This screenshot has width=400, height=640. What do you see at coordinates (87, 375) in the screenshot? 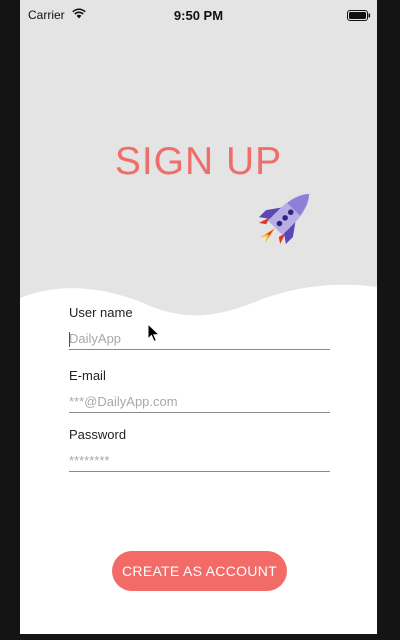
I see `email-label: E-mail` at bounding box center [87, 375].